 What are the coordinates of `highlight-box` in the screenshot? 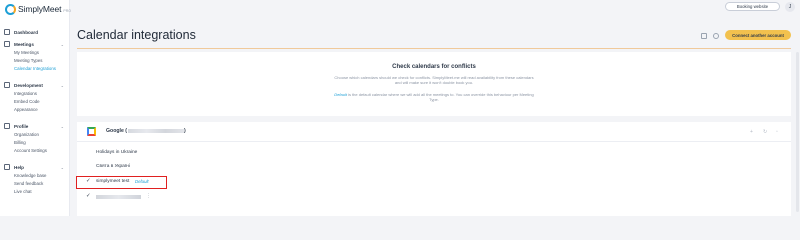 It's located at (121, 182).